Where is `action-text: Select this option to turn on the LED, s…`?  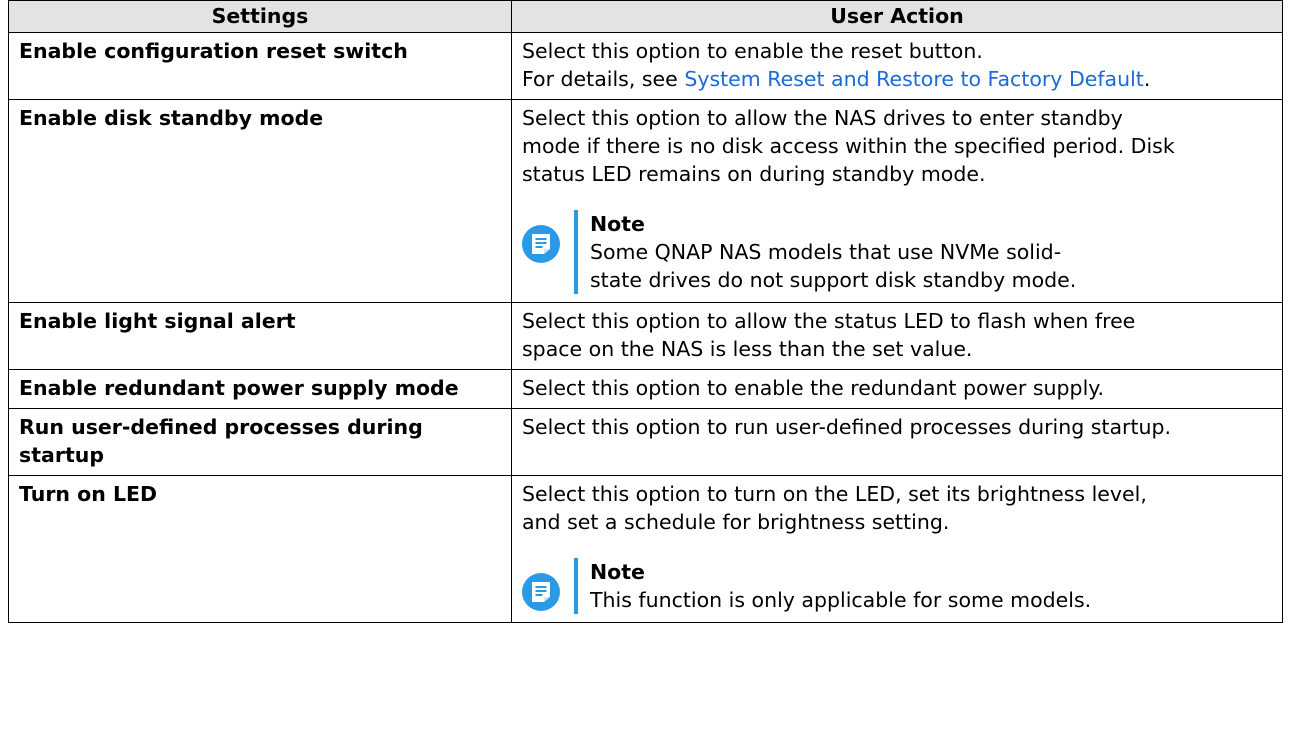
action-text: Select this option to turn on the LED, s… is located at coordinates (834, 494).